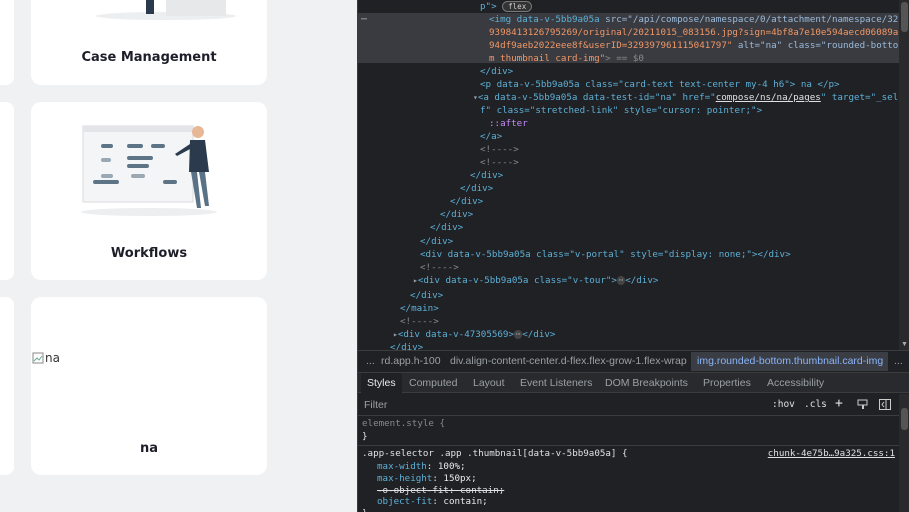 This screenshot has width=909, height=512. I want to click on flex-badge: flex, so click(517, 6).